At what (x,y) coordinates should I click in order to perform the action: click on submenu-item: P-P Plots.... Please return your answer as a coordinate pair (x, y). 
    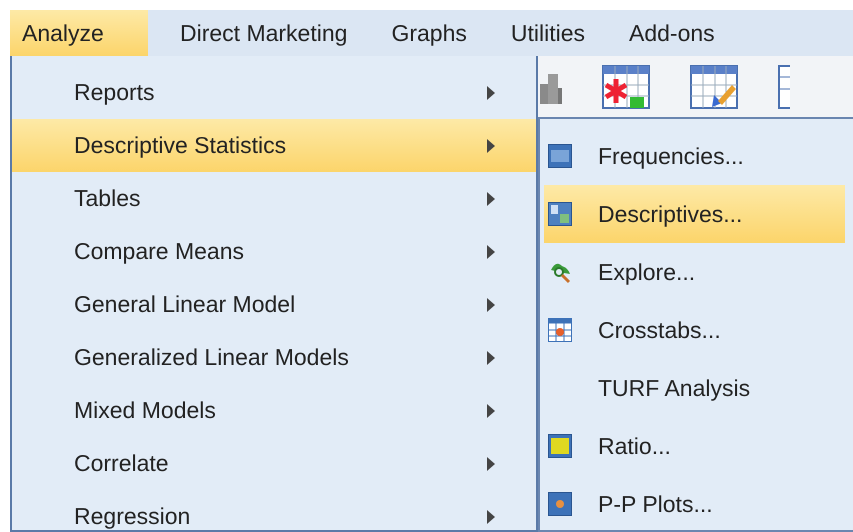
    Looking at the image, I should click on (694, 502).